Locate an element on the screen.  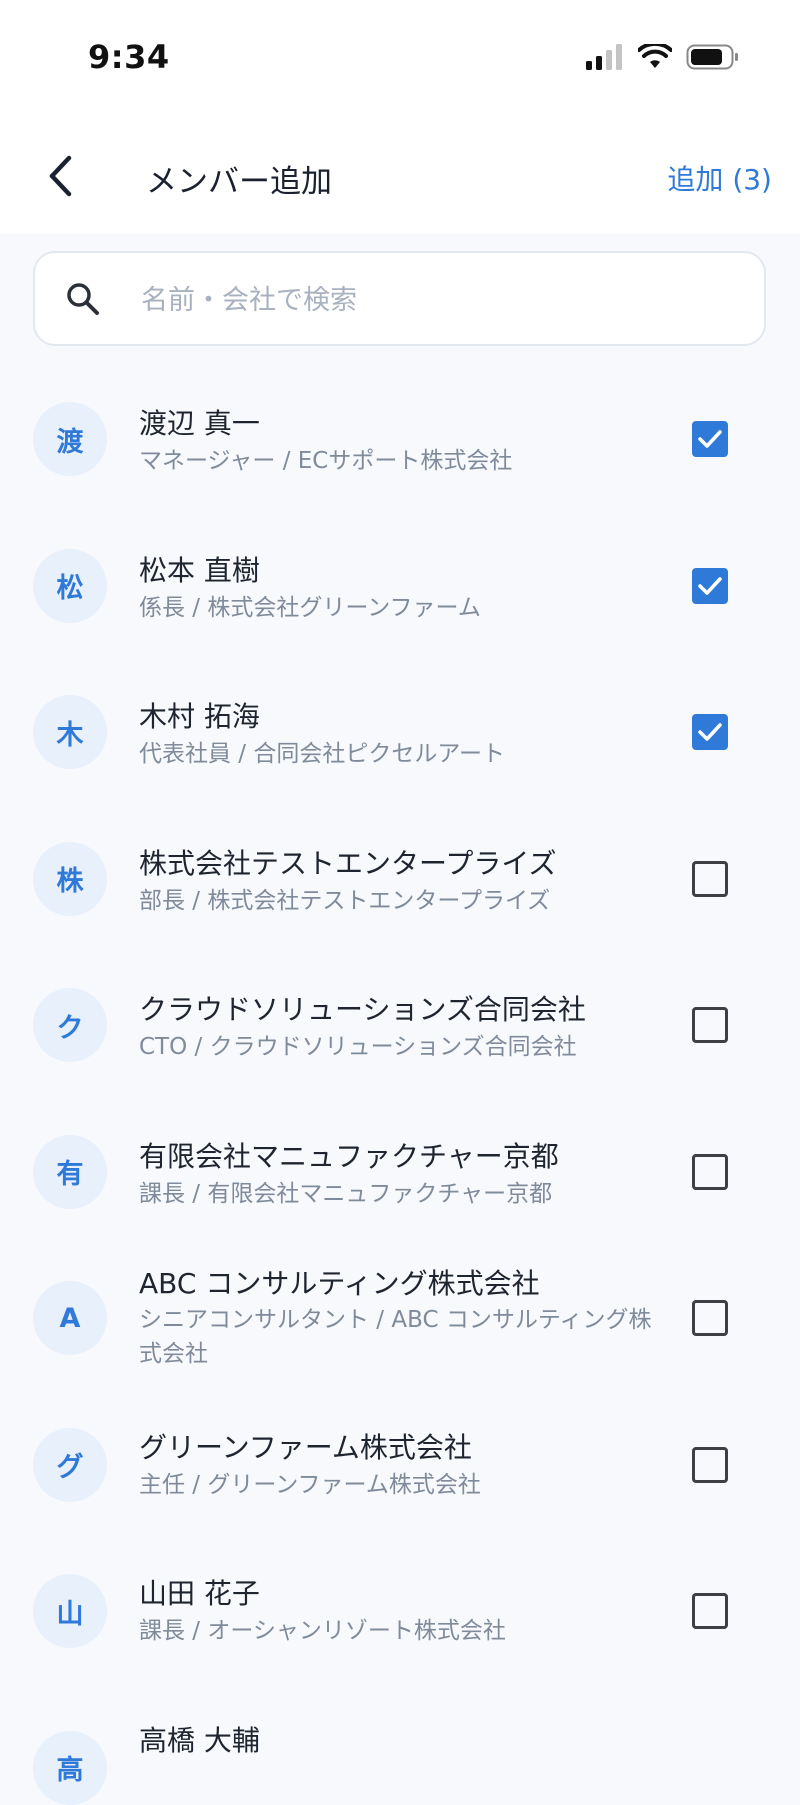
member-name: クラウドソリューションズ合同会社 is located at coordinates (362, 1009).